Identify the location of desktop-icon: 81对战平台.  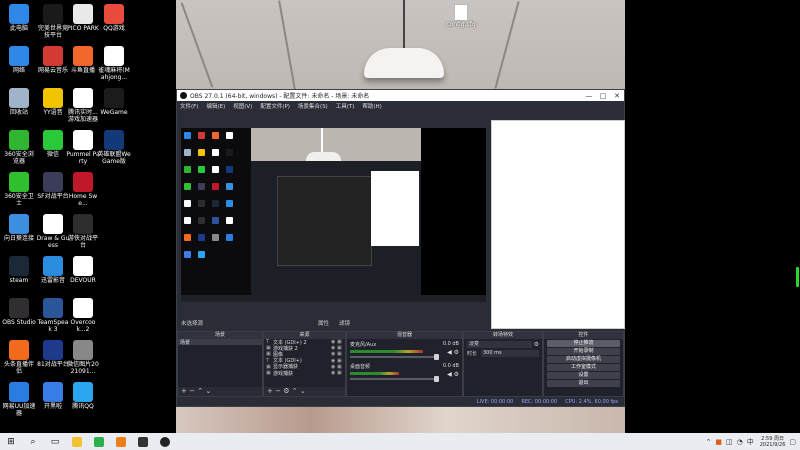
(53, 354).